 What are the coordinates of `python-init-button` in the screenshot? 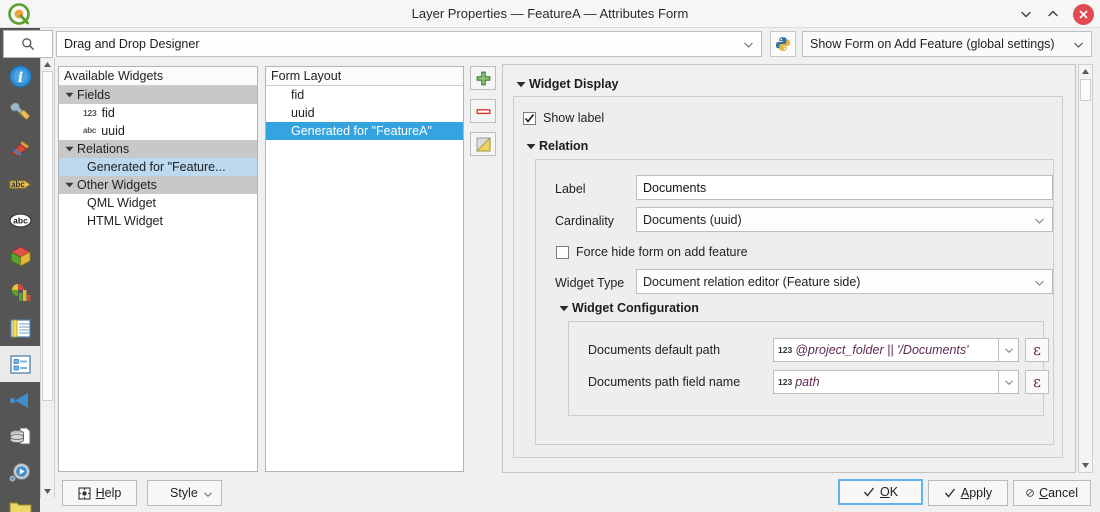 It's located at (783, 44).